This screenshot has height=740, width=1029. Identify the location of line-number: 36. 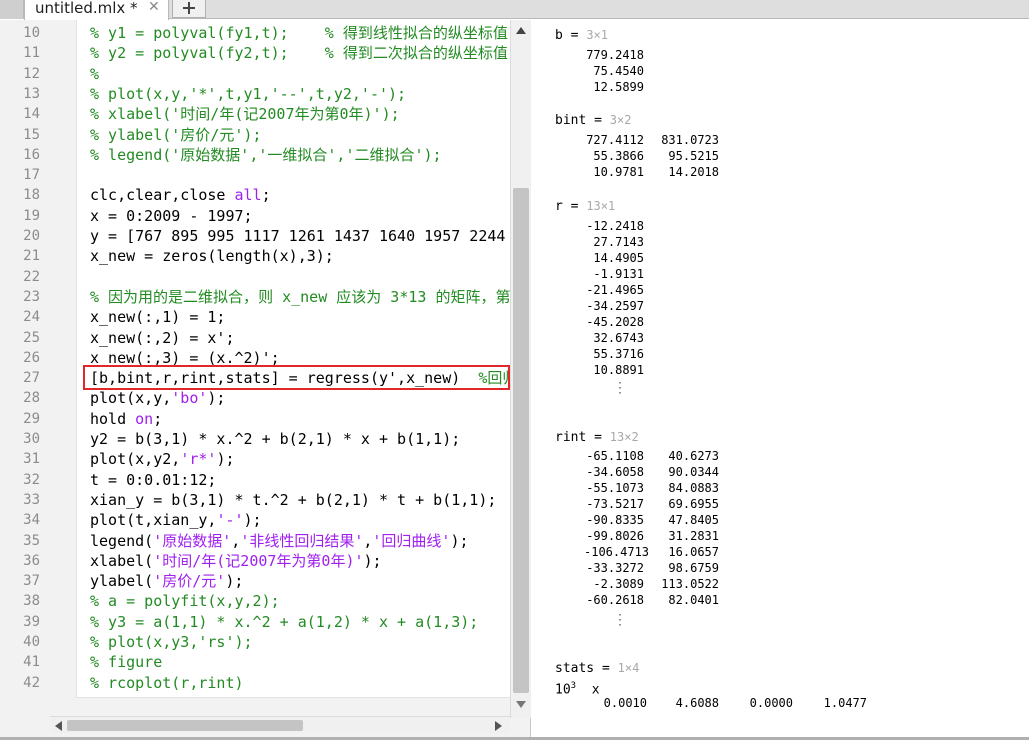
(31, 561).